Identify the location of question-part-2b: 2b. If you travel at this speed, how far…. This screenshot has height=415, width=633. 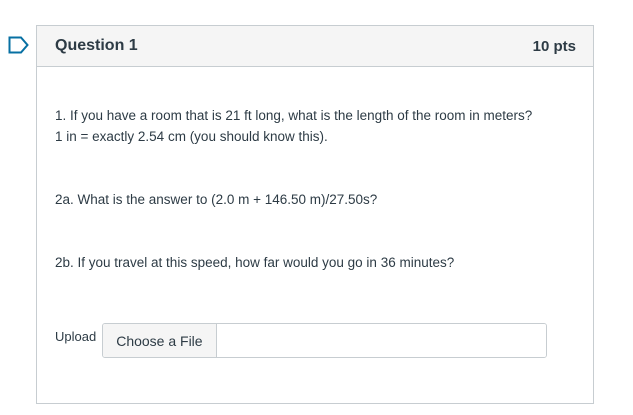
(255, 262).